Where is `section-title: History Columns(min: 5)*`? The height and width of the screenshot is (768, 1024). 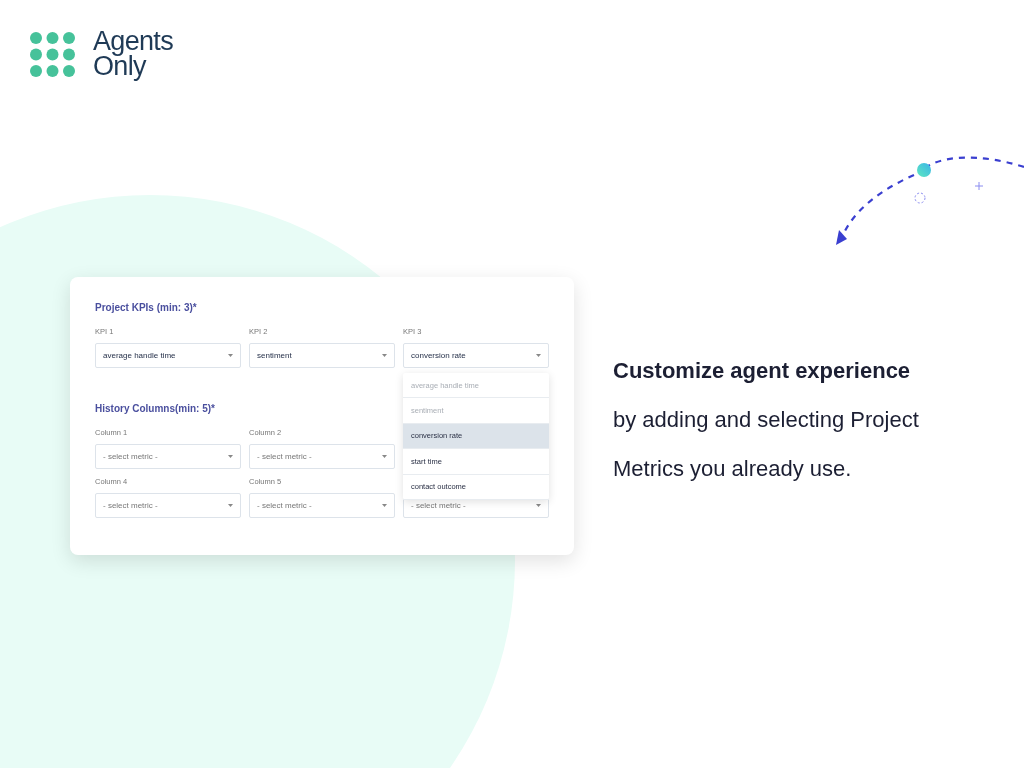 section-title: History Columns(min: 5)* is located at coordinates (155, 409).